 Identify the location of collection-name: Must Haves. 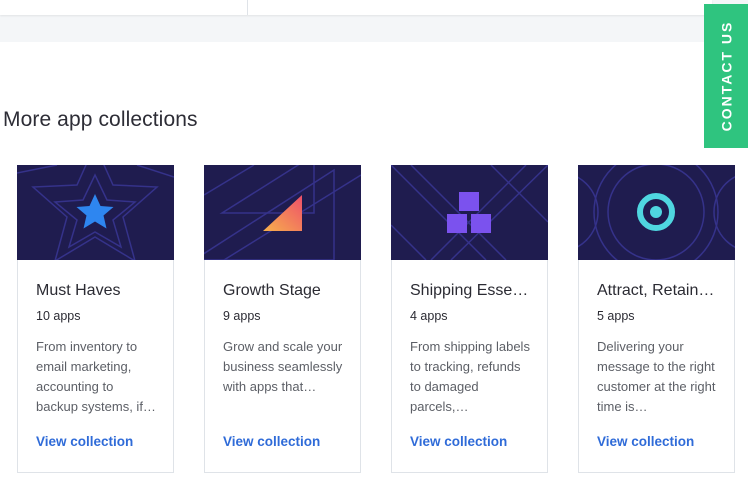
(78, 290).